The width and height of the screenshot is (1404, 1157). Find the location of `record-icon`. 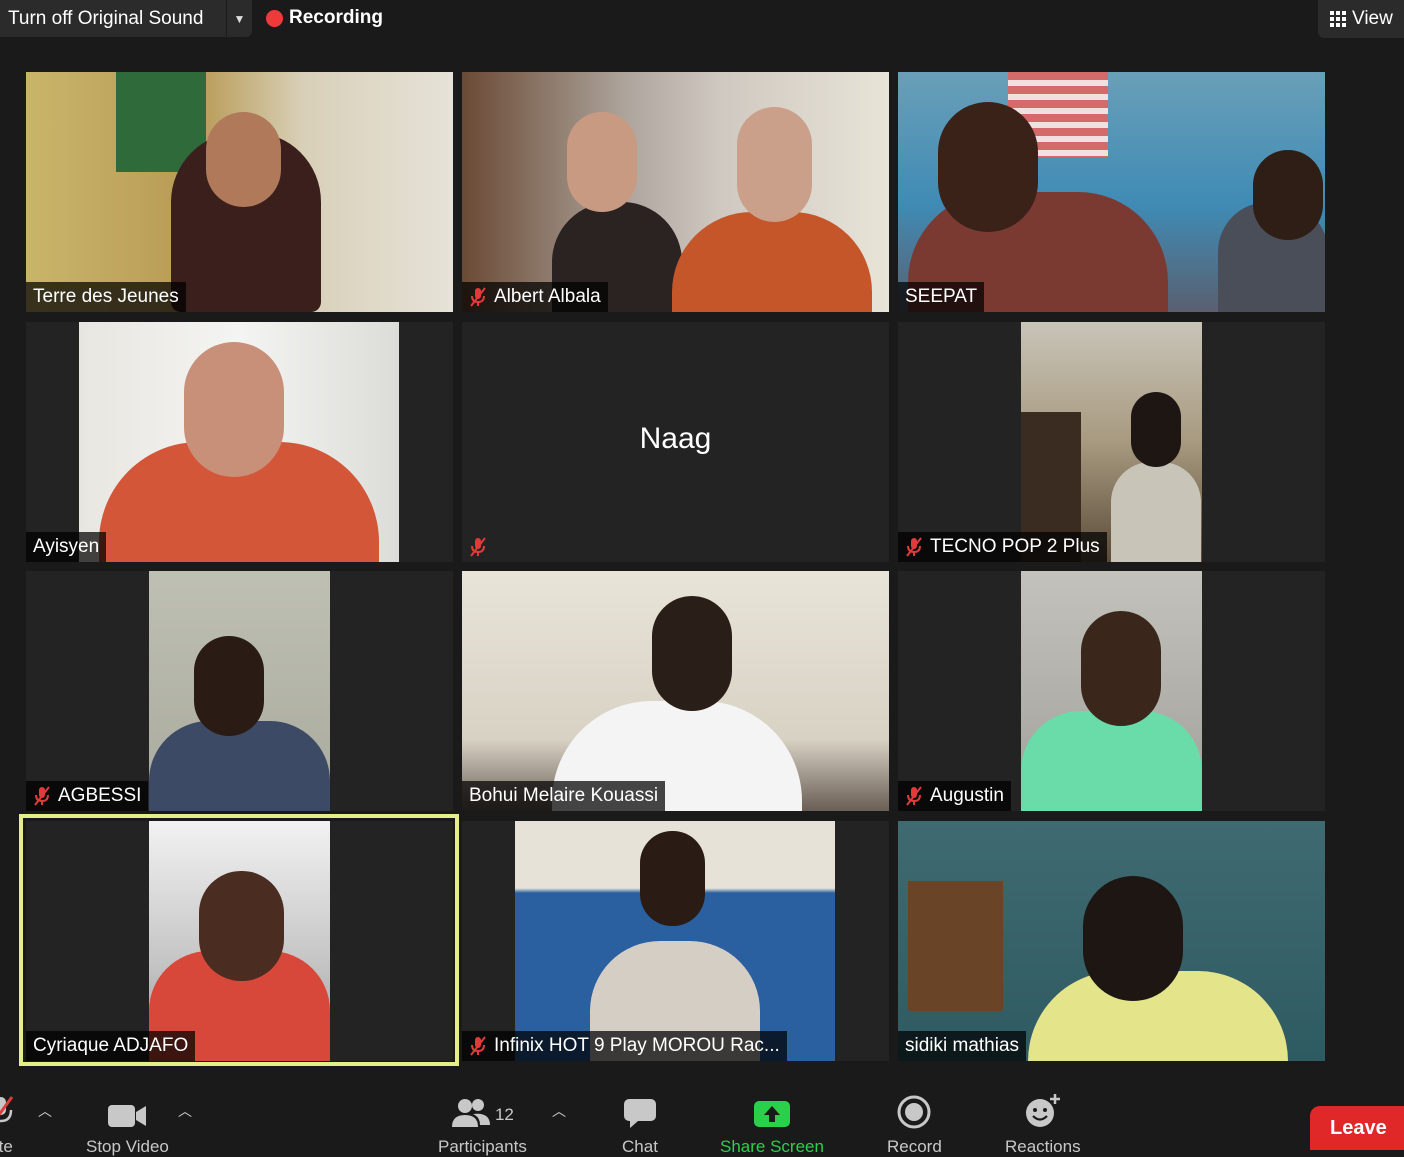

record-icon is located at coordinates (914, 1111).